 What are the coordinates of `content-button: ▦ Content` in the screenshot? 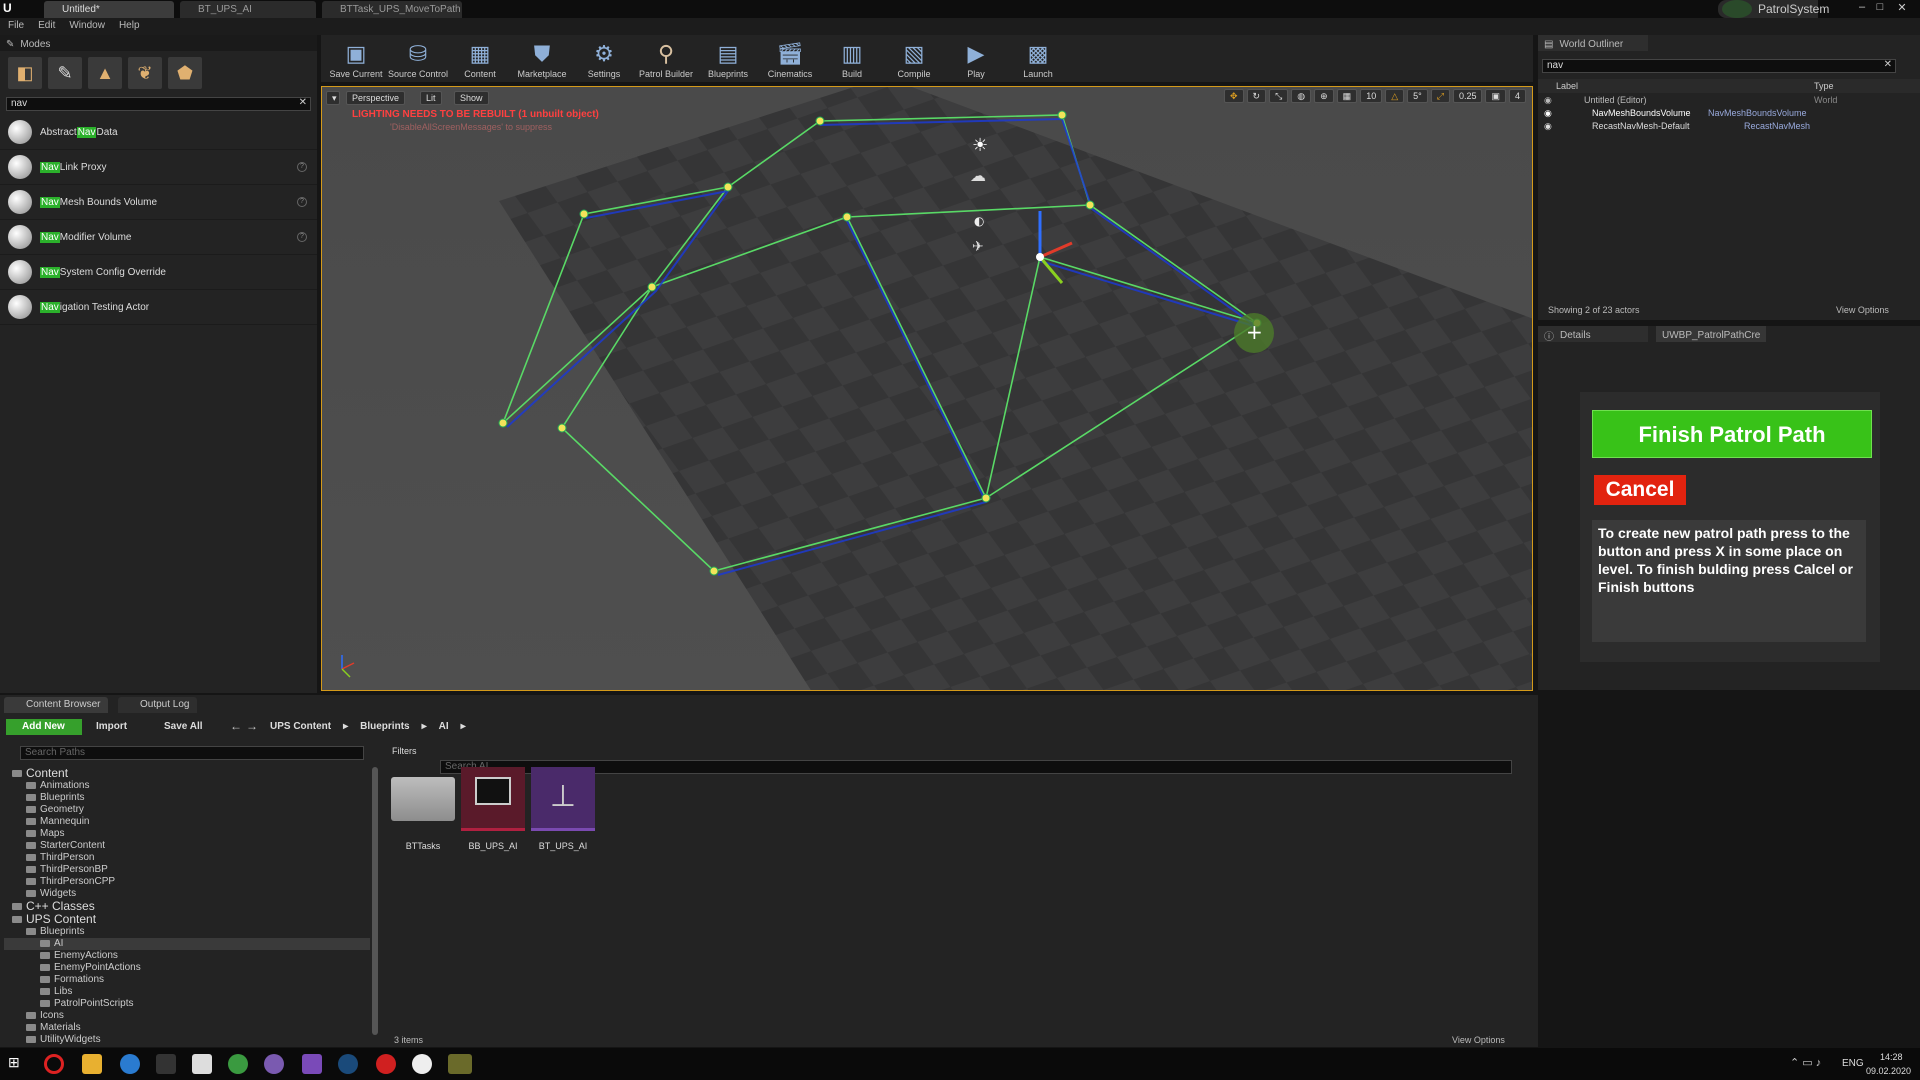 It's located at (480, 58).